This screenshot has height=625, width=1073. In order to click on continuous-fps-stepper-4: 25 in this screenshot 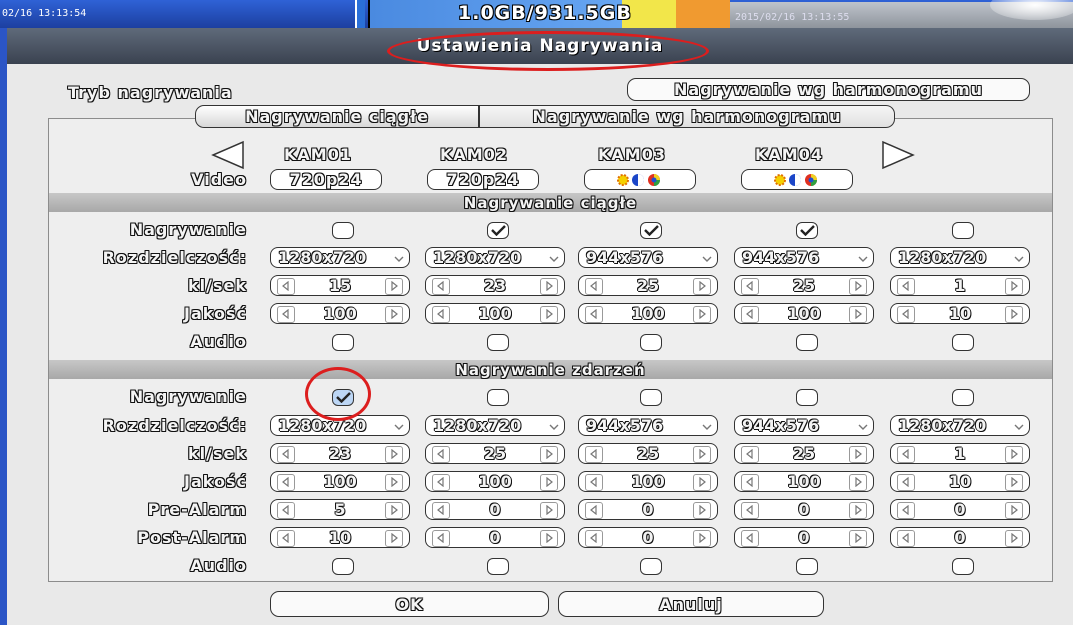, I will do `click(804, 285)`.